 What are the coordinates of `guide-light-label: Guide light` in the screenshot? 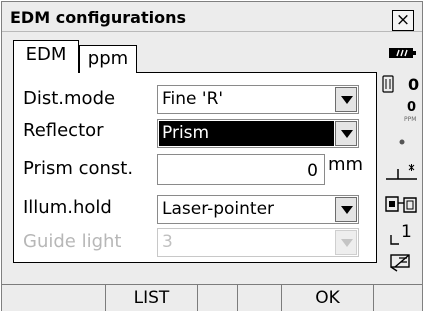 It's located at (72, 241).